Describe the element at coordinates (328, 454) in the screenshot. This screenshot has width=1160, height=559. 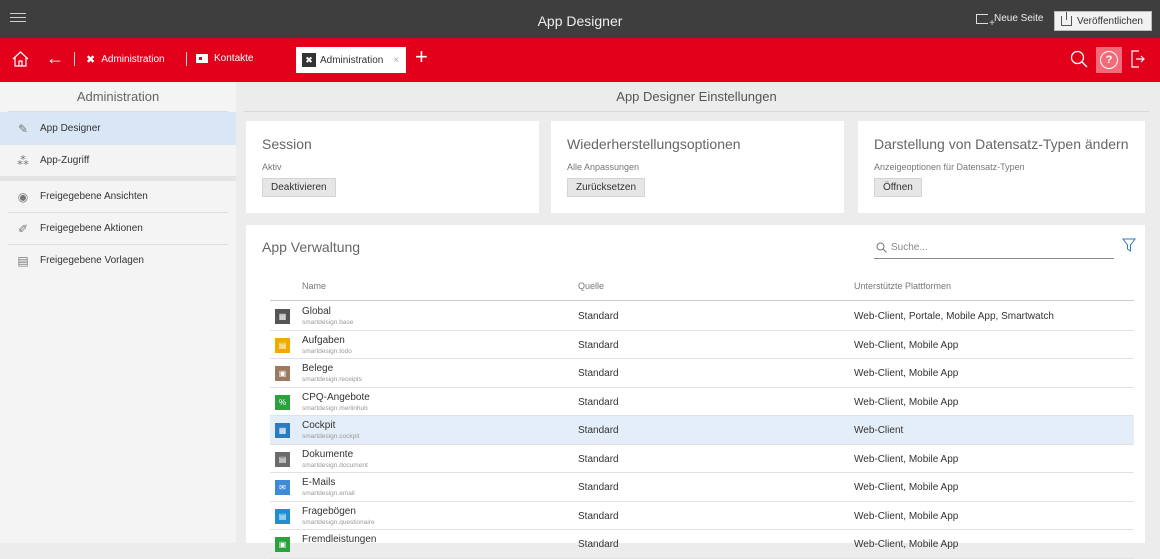
I see `app-name: Dokumente` at that location.